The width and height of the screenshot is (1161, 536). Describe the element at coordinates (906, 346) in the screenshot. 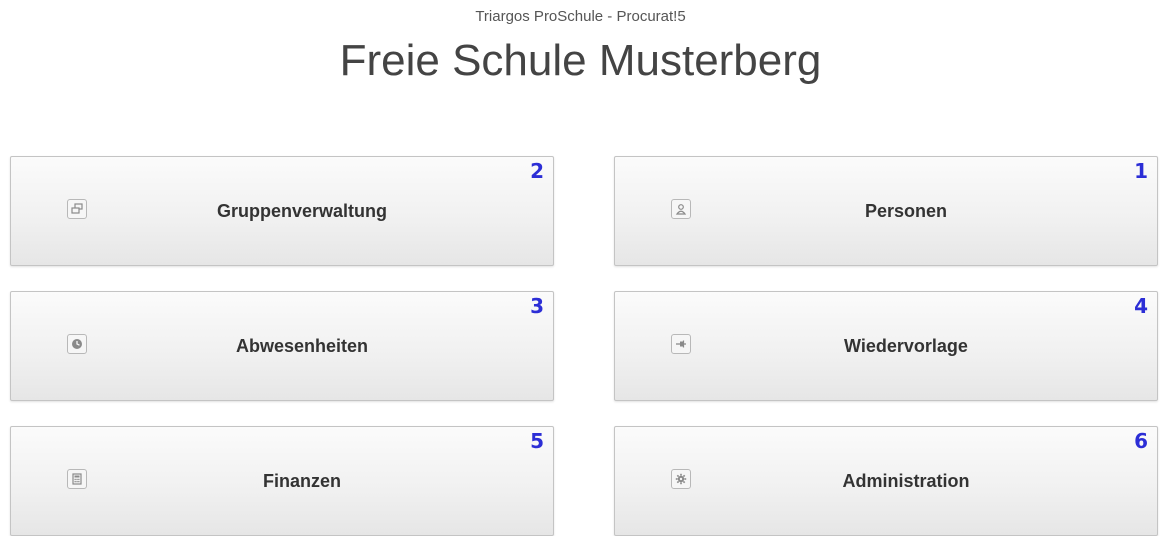

I see `tile-label: Wiedervorlage` at that location.